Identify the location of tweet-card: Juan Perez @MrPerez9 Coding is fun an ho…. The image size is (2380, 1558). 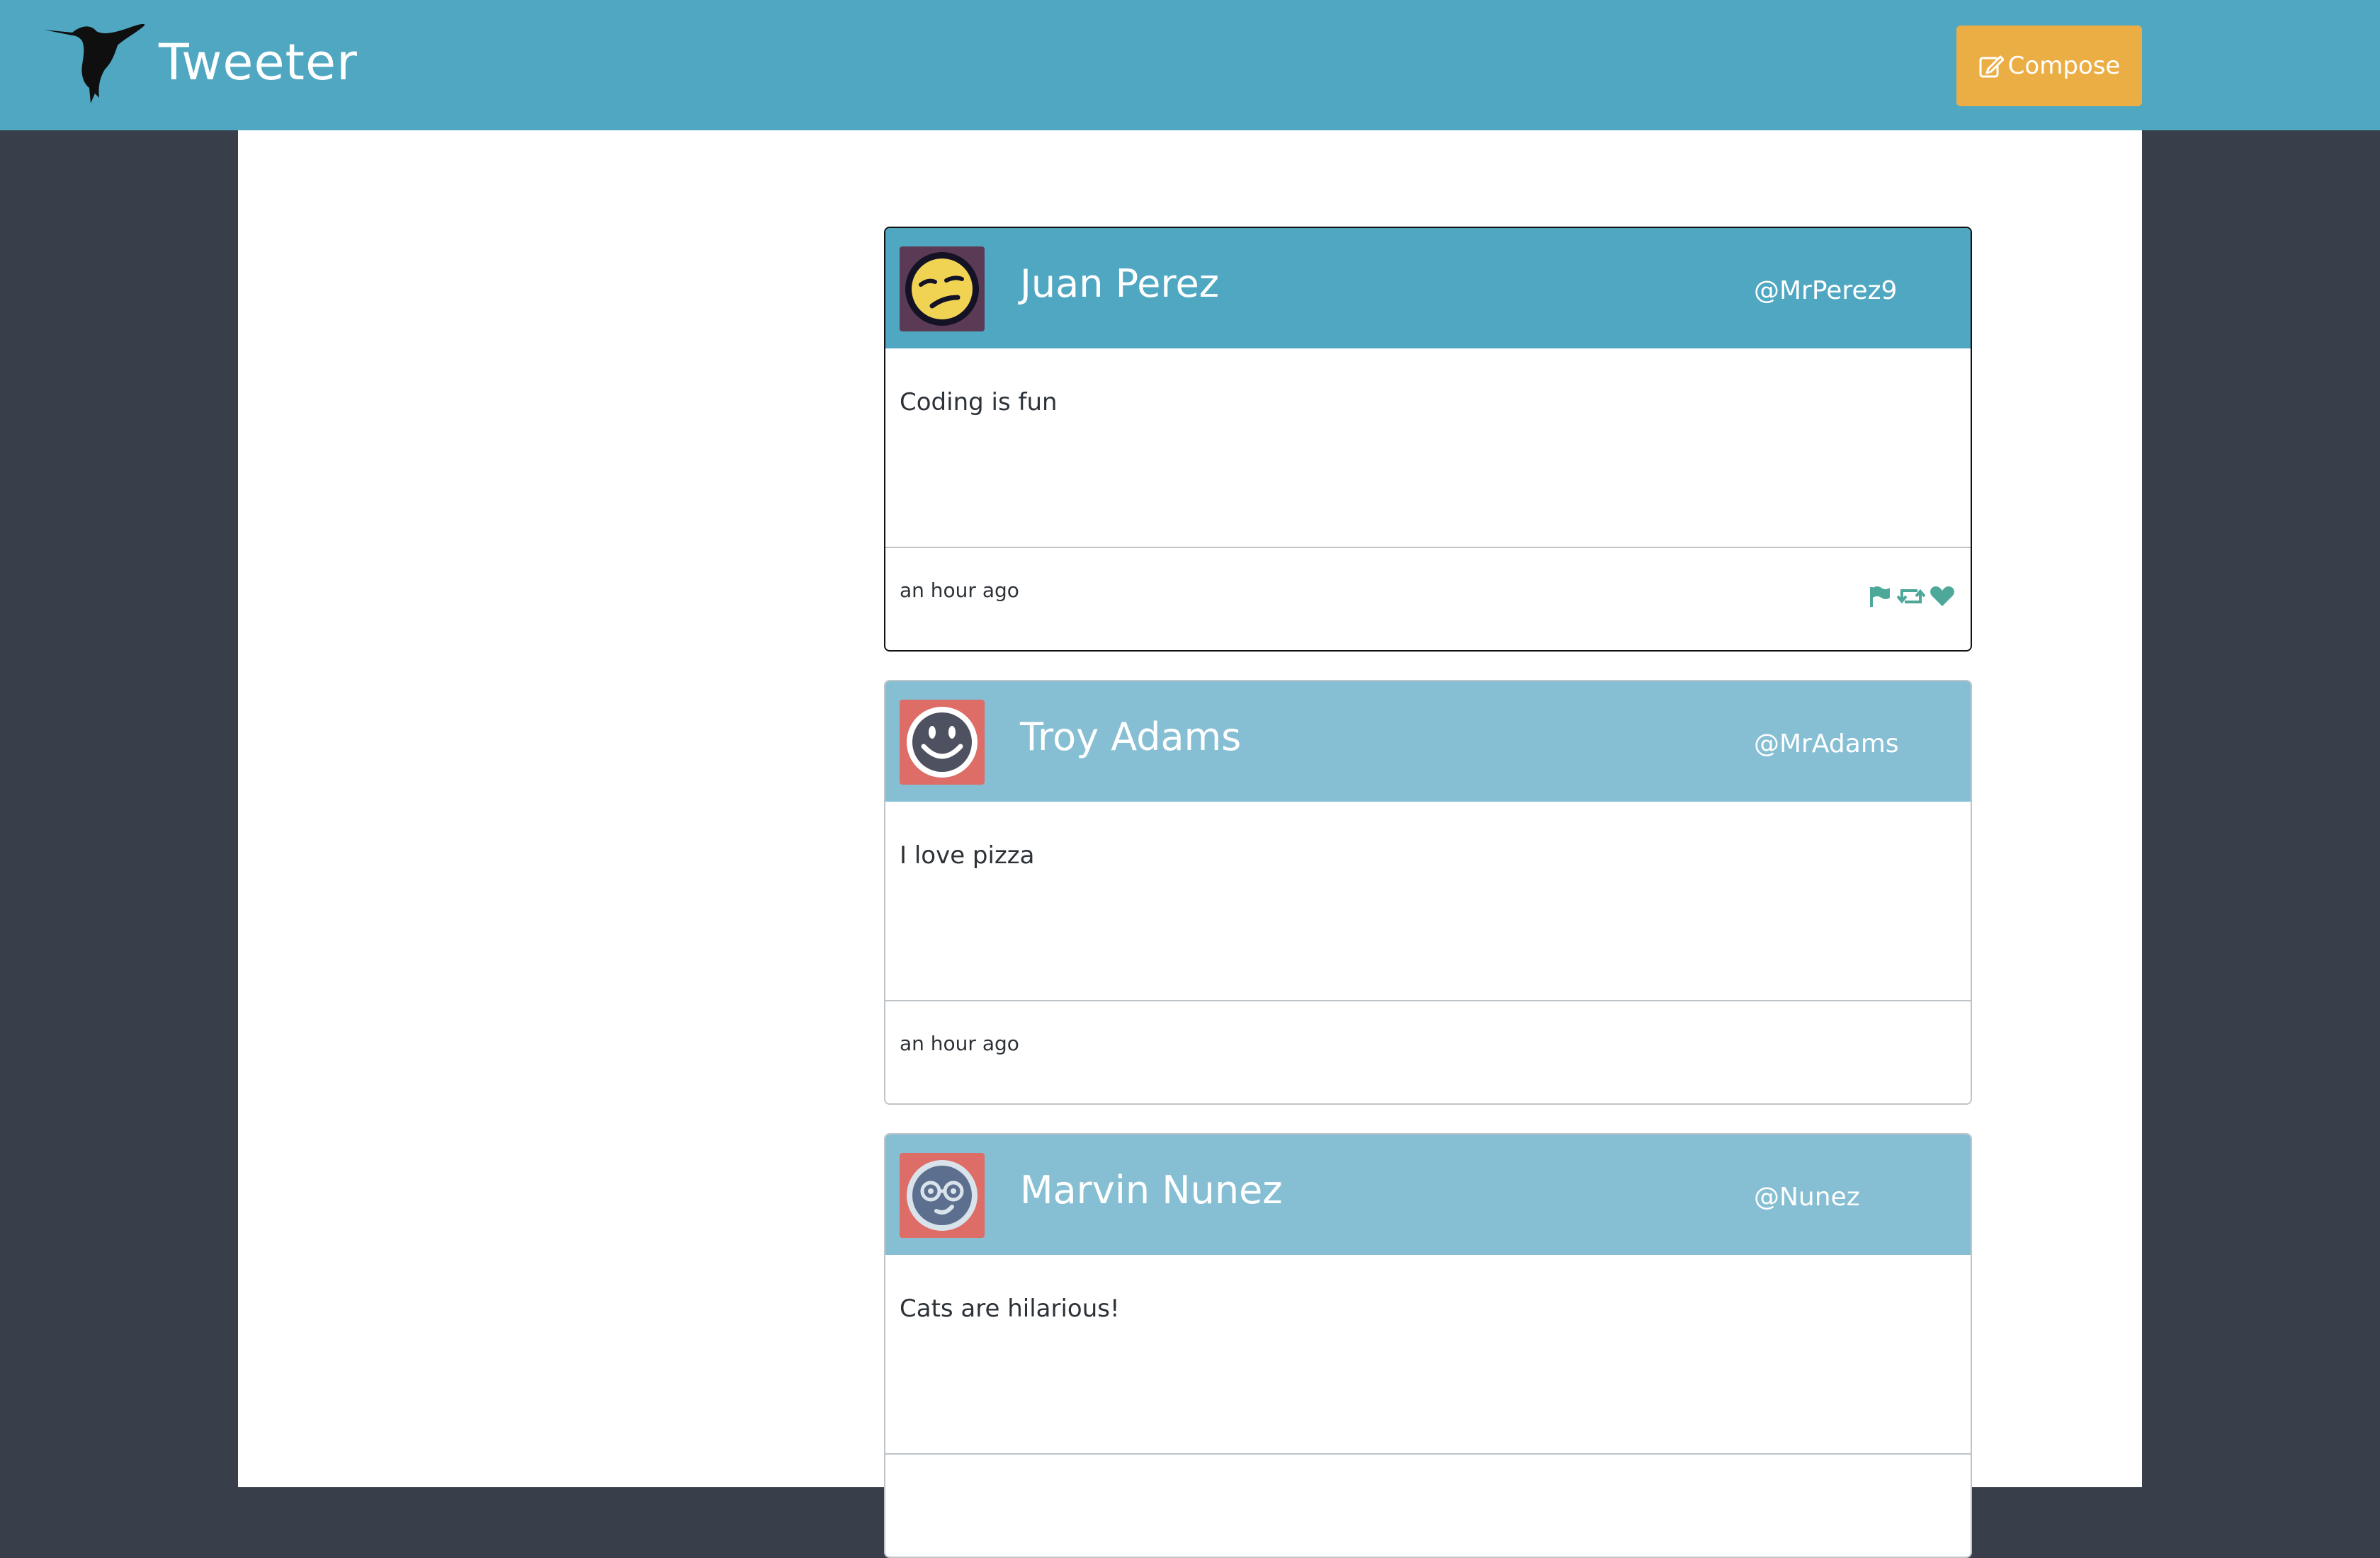
(1428, 439).